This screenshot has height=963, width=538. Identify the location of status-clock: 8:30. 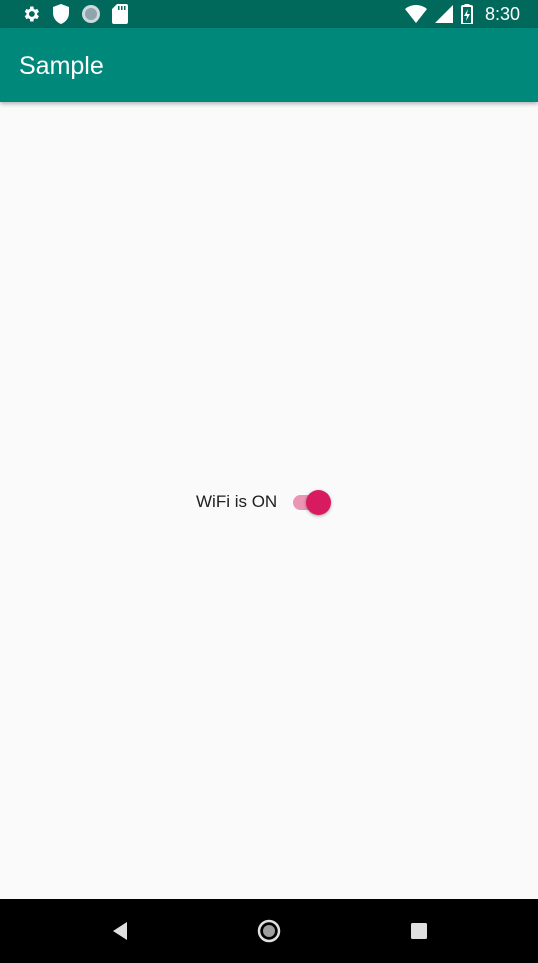
(502, 13).